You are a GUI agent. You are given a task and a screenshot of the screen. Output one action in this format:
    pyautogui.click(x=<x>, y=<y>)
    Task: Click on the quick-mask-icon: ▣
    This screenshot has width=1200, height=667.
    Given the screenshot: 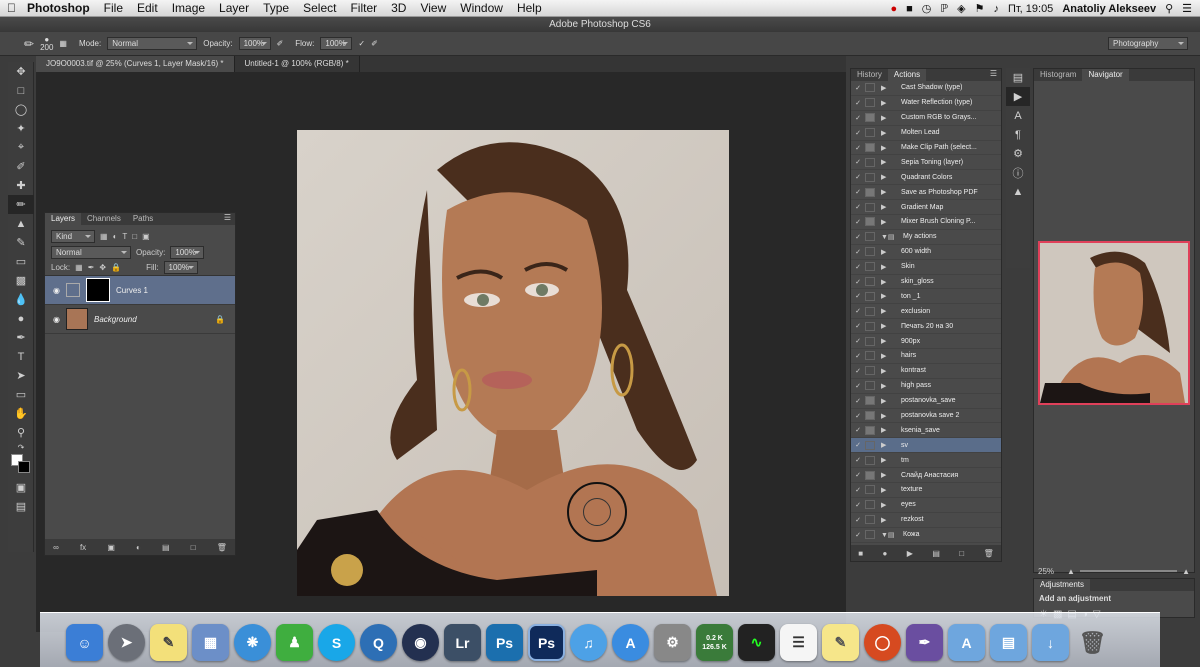 What is the action you would take?
    pyautogui.click(x=21, y=487)
    